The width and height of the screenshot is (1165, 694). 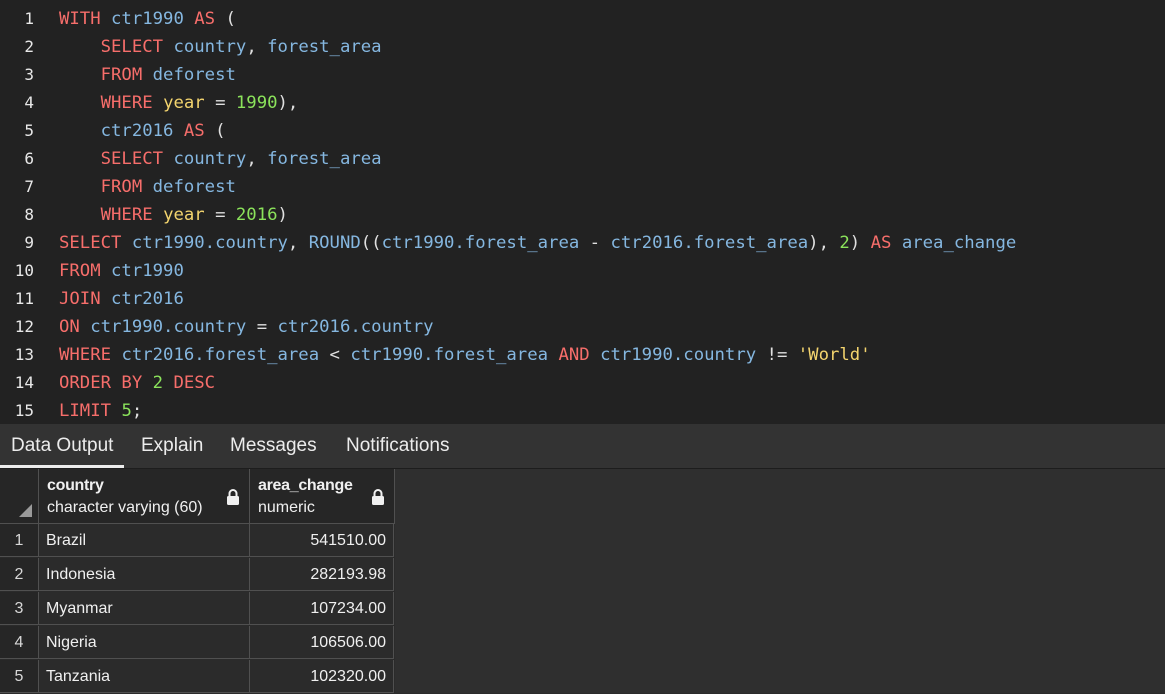 I want to click on row-number: 3, so click(x=19, y=608).